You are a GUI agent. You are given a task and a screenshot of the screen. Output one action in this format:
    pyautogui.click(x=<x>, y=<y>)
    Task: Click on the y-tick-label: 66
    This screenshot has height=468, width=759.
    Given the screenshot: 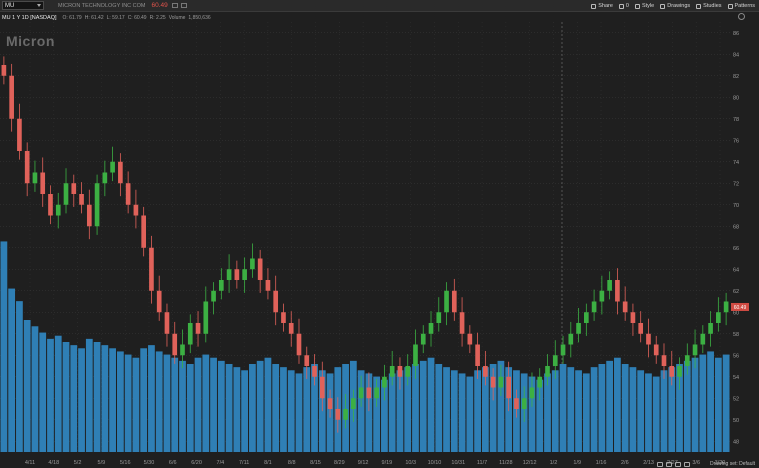 What is the action you would take?
    pyautogui.click(x=736, y=249)
    